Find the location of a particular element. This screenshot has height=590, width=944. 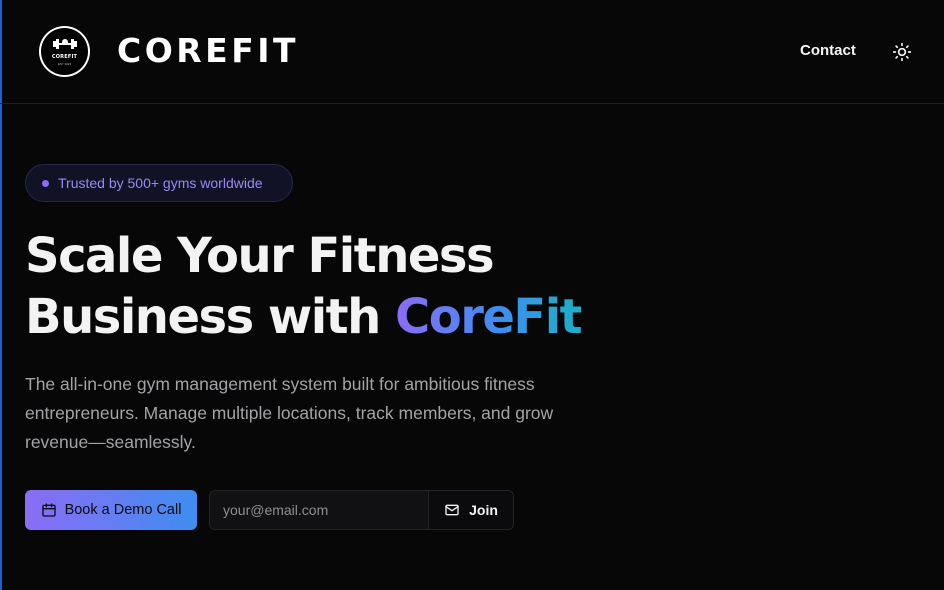

logo-text: COREFIT is located at coordinates (64, 56).